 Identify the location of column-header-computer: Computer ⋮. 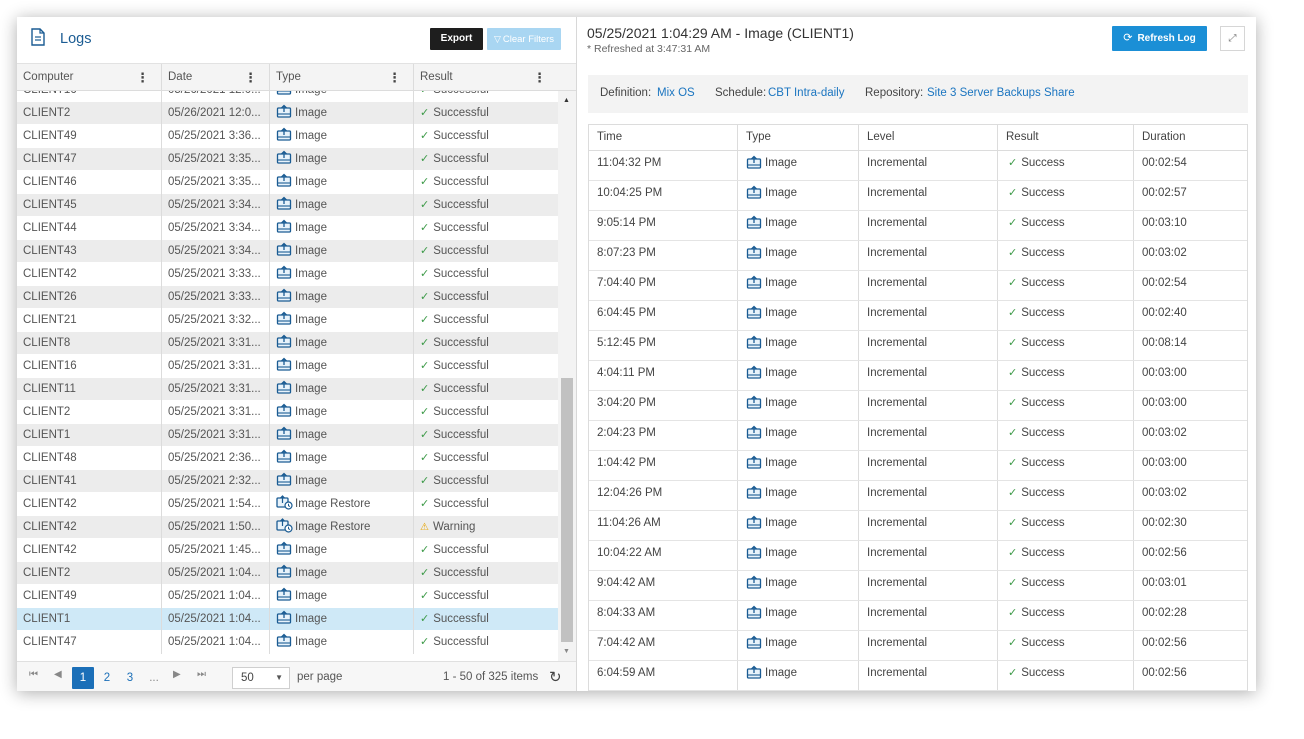
(89, 77).